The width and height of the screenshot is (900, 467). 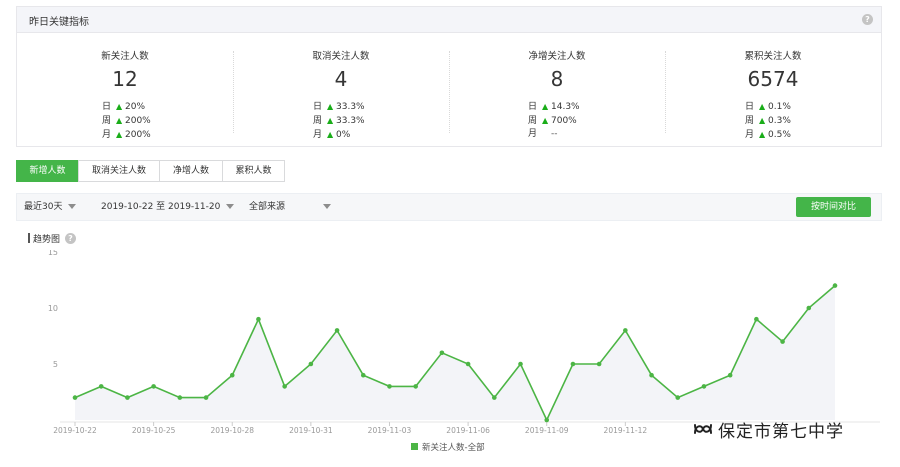 What do you see at coordinates (468, 430) in the screenshot?
I see `x-tick-label: 2019-11-06` at bounding box center [468, 430].